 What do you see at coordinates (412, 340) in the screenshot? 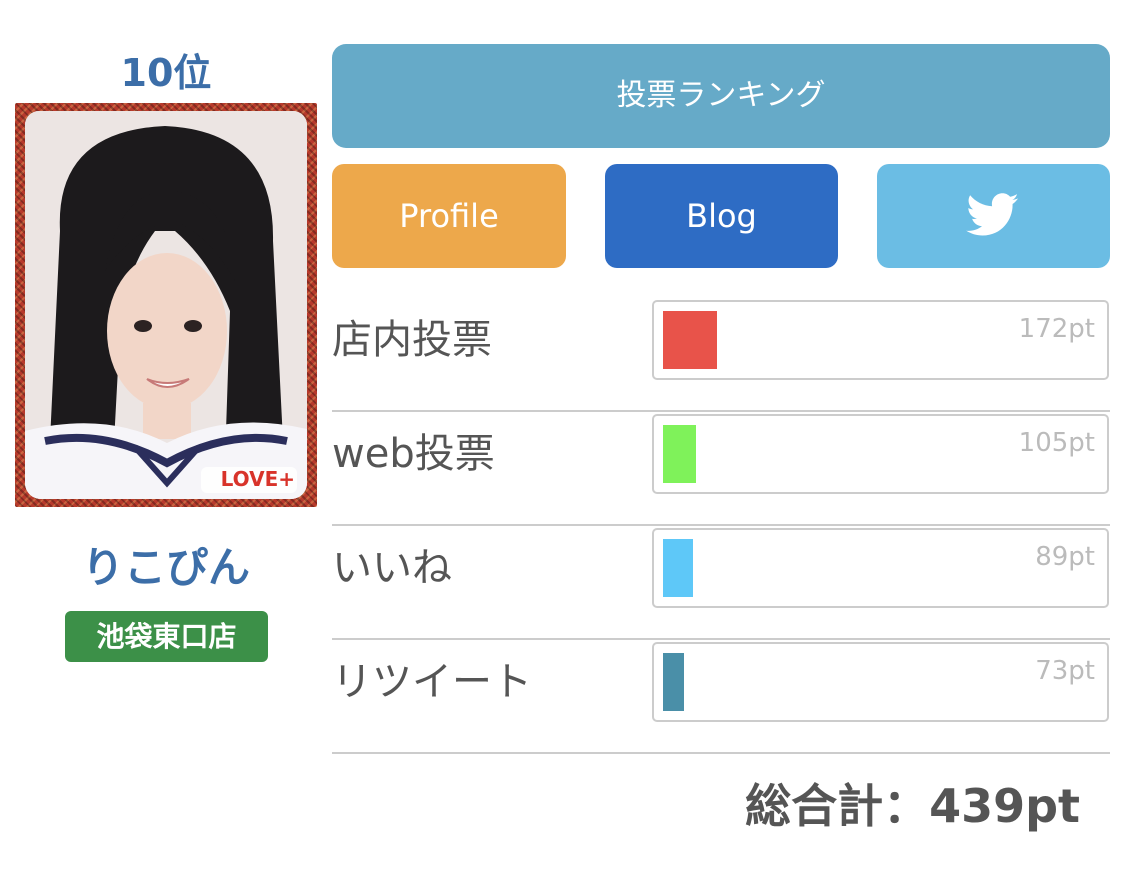
I see `vote-label: 店内投票` at bounding box center [412, 340].